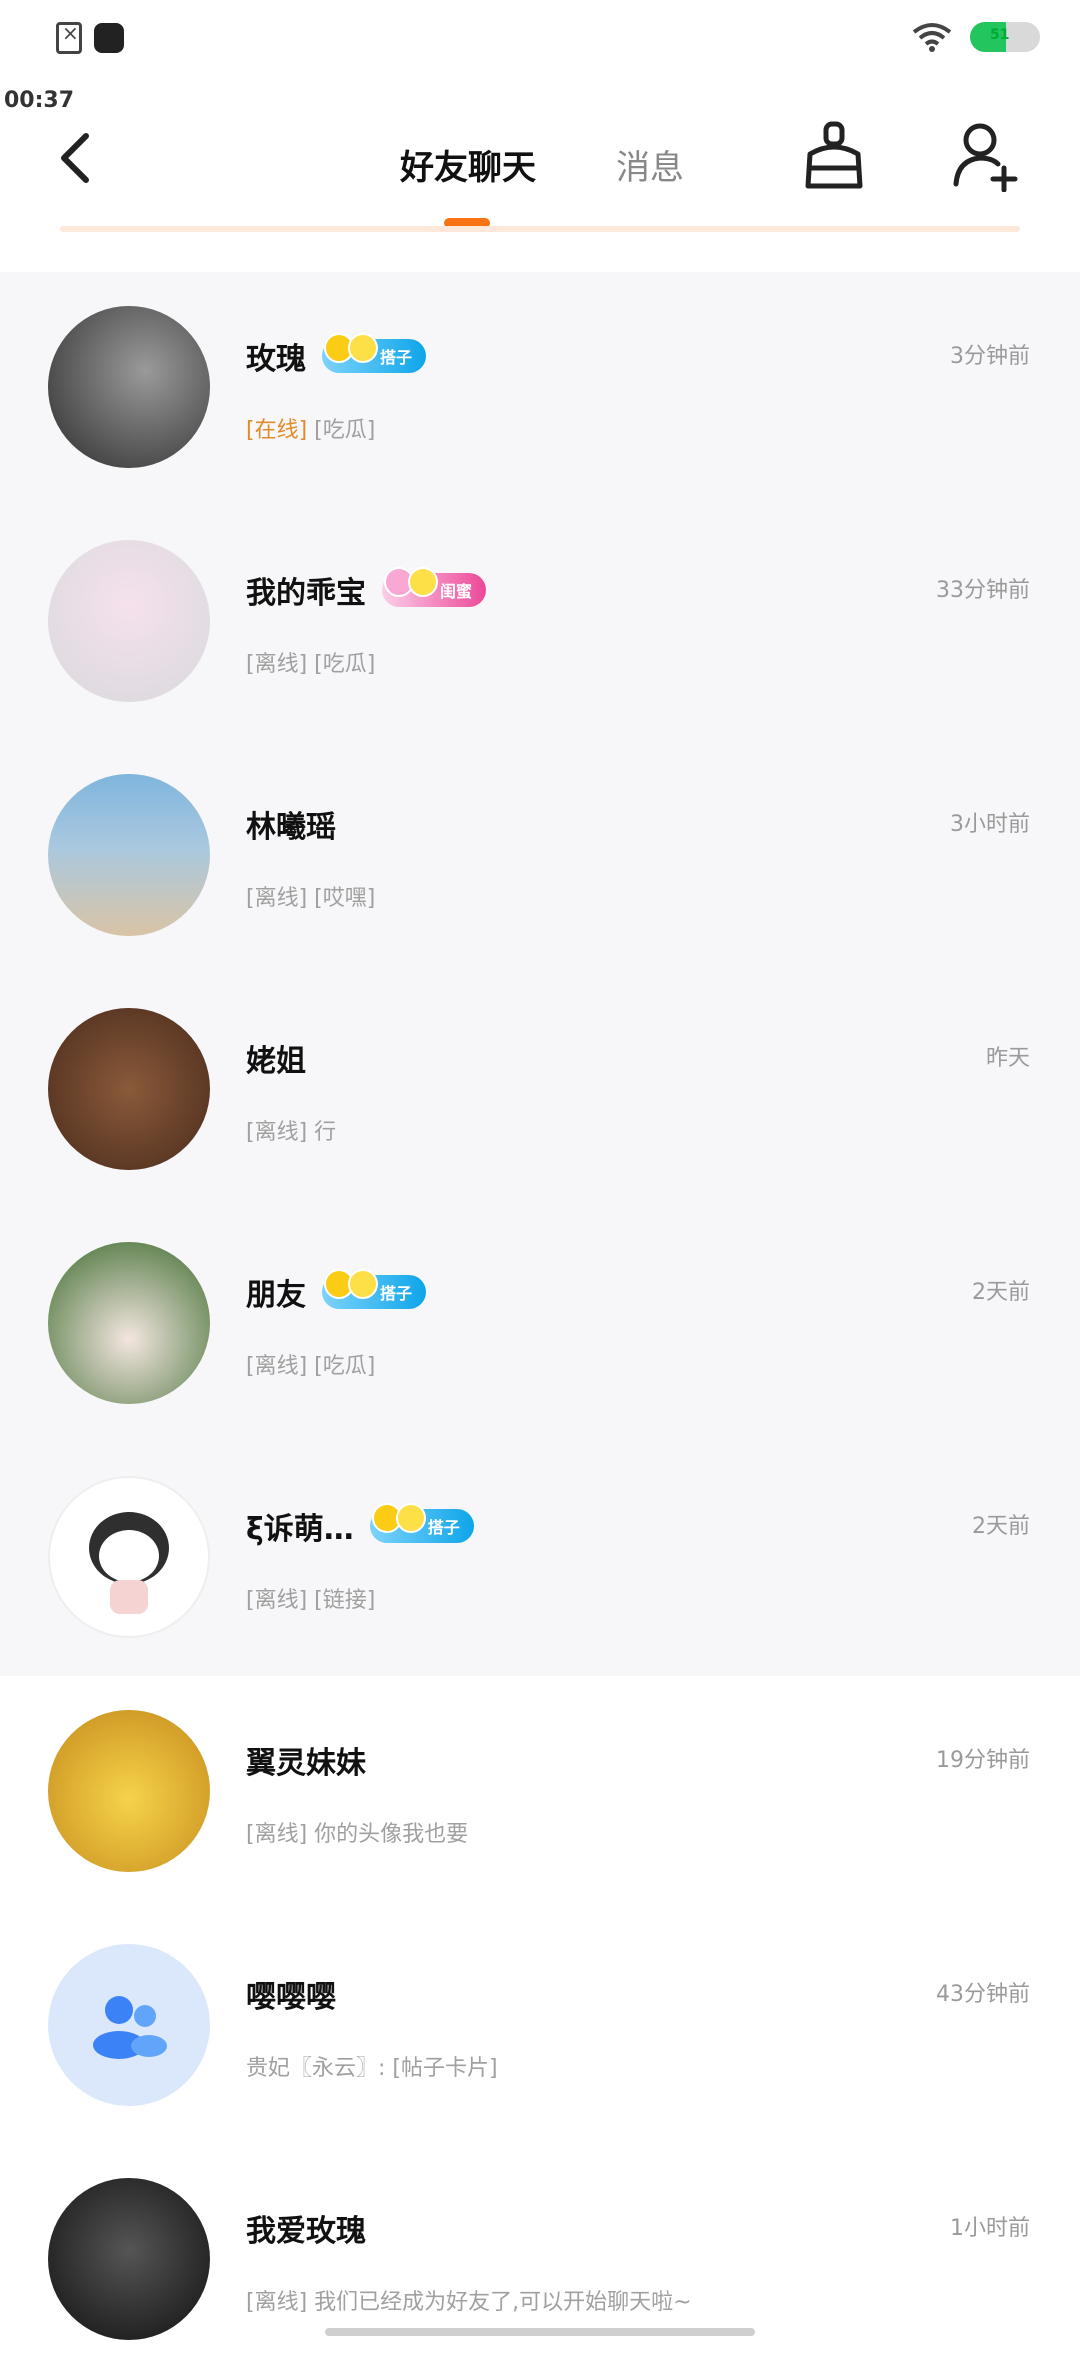 Image resolution: width=1080 pixels, height=2378 pixels. I want to click on chat-name-line: 玫瑰 搭子, so click(336, 355).